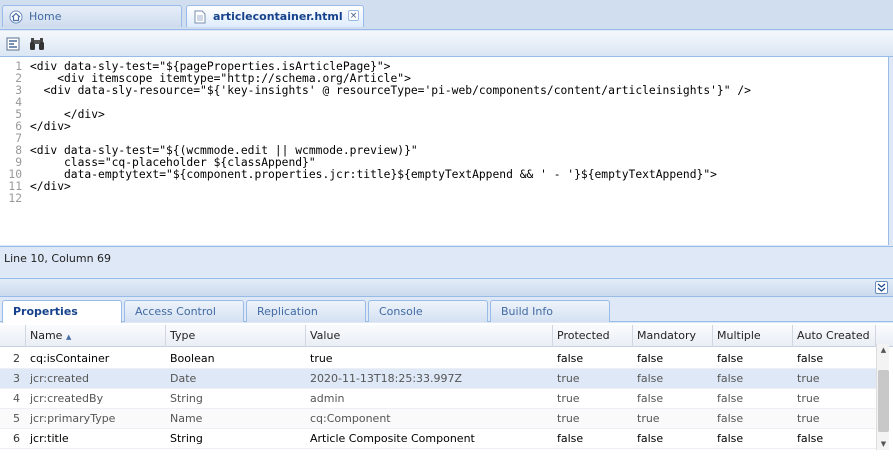 Image resolution: width=893 pixels, height=457 pixels. Describe the element at coordinates (16, 398) in the screenshot. I see `row-number: 4` at that location.